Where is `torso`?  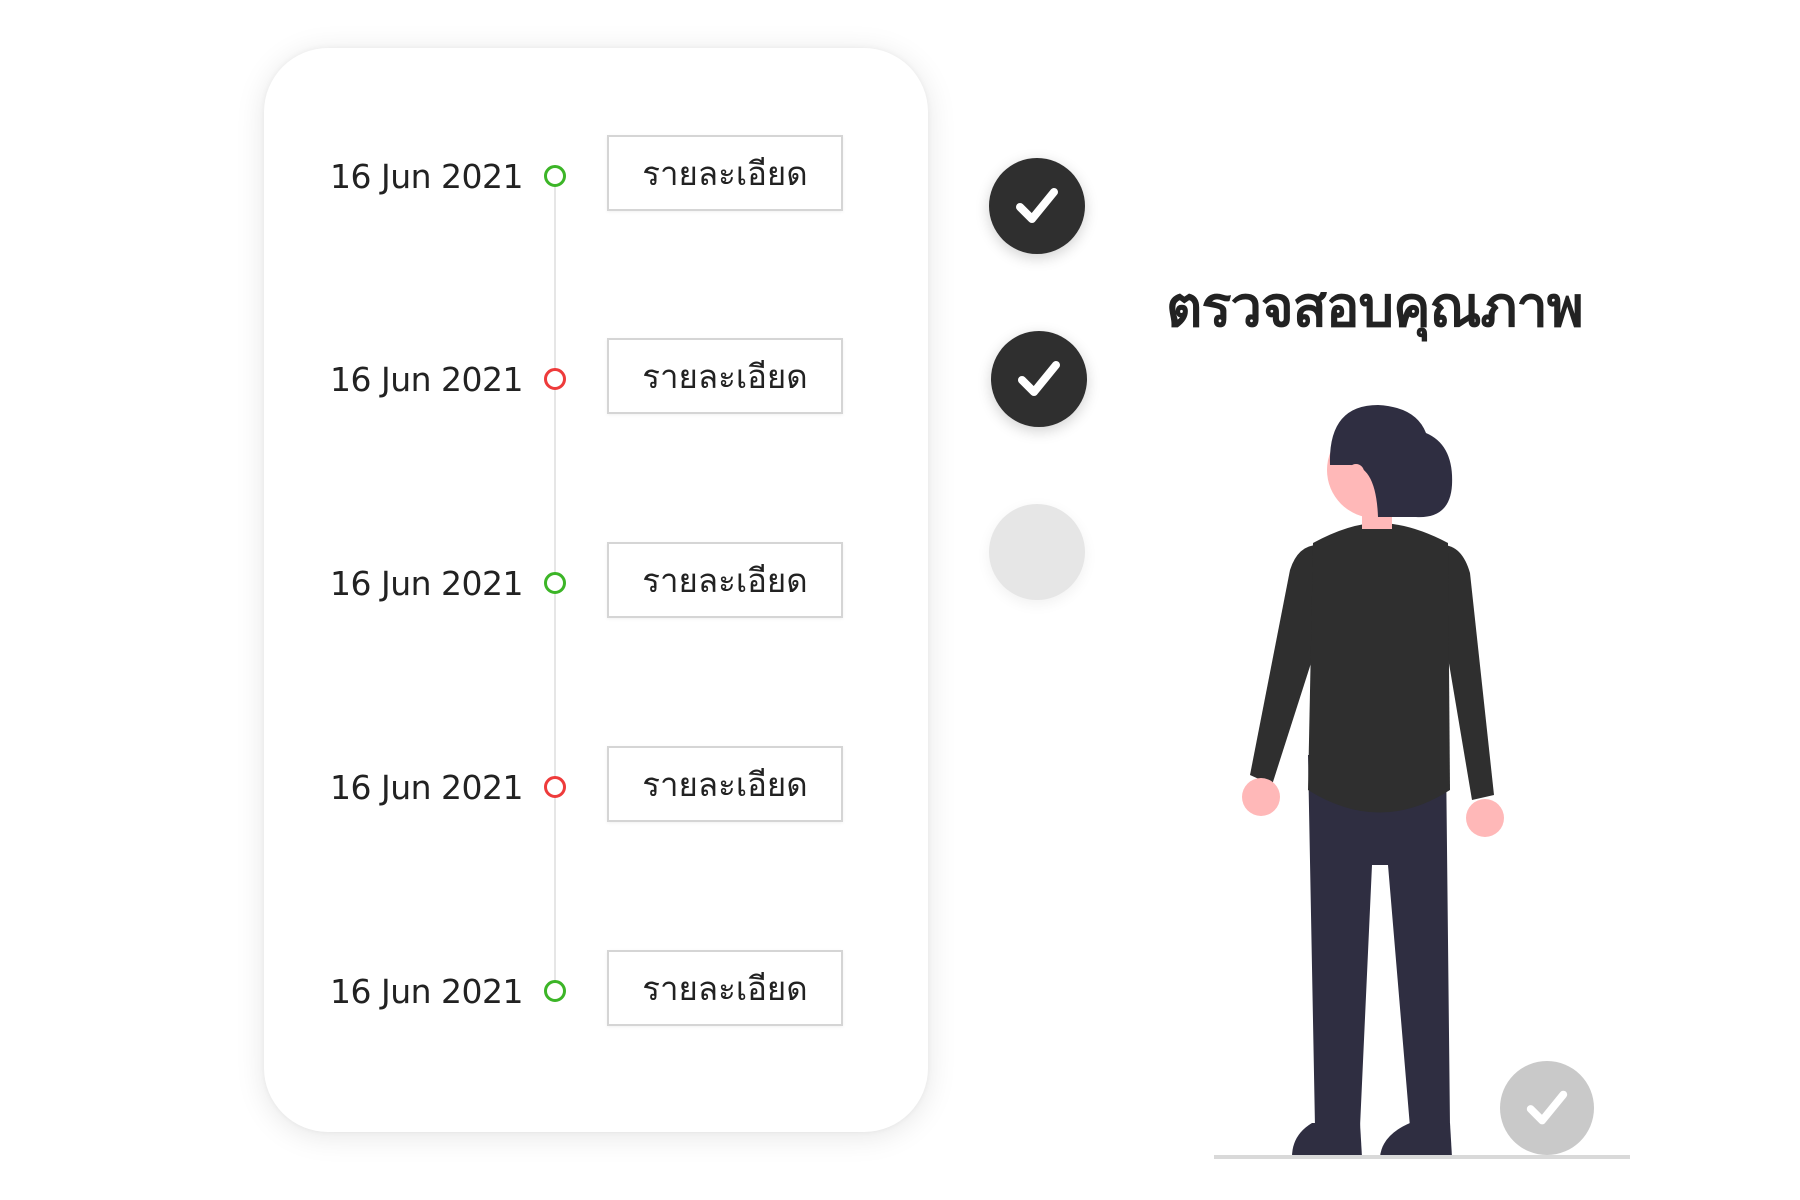 torso is located at coordinates (1379, 668).